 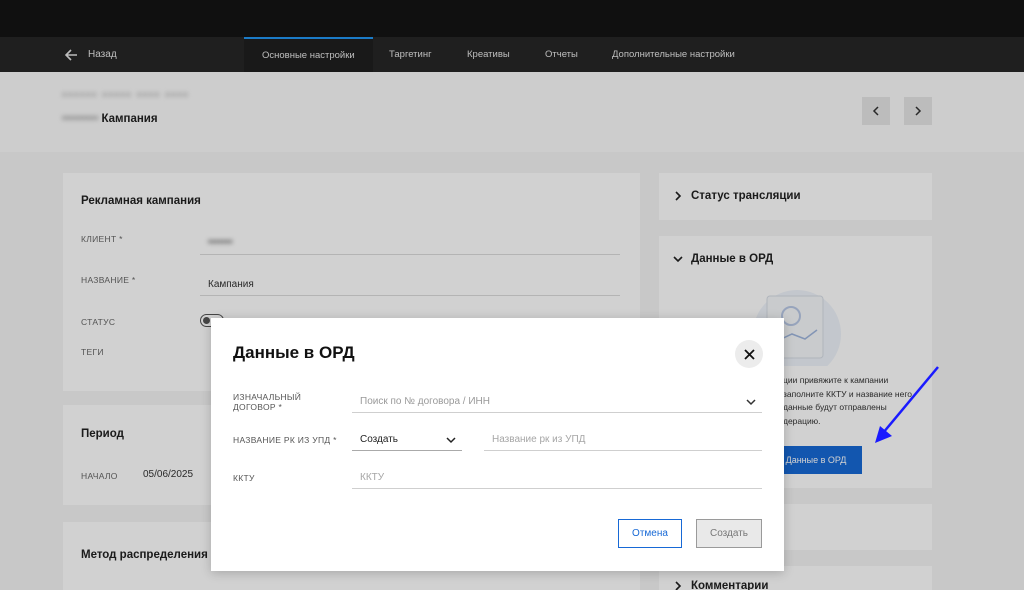 What do you see at coordinates (557, 402) in the screenshot?
I see `contract-select: Поиск по № договора / ИНН` at bounding box center [557, 402].